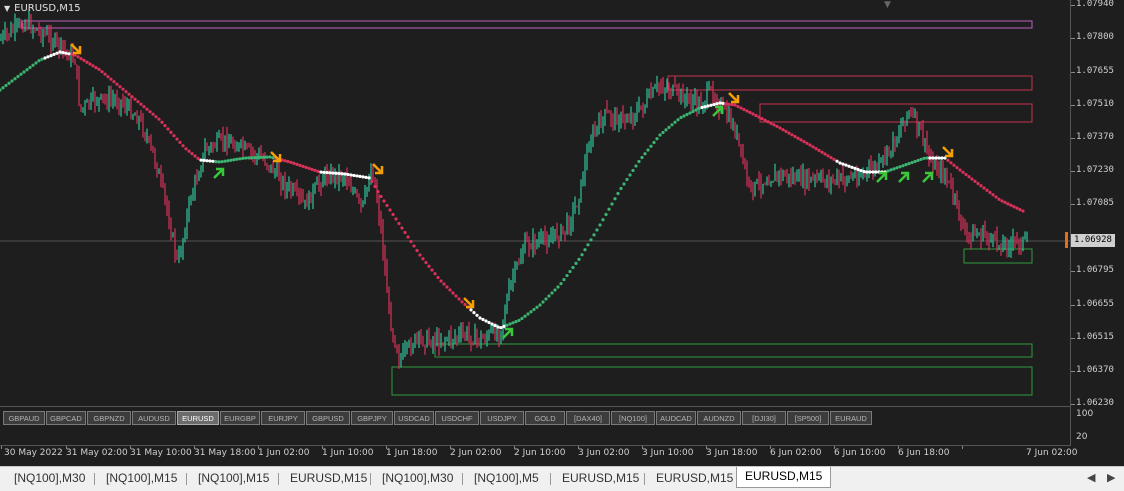 The height and width of the screenshot is (491, 1124). I want to click on symbol-button-eurusd: EURUSD, so click(198, 418).